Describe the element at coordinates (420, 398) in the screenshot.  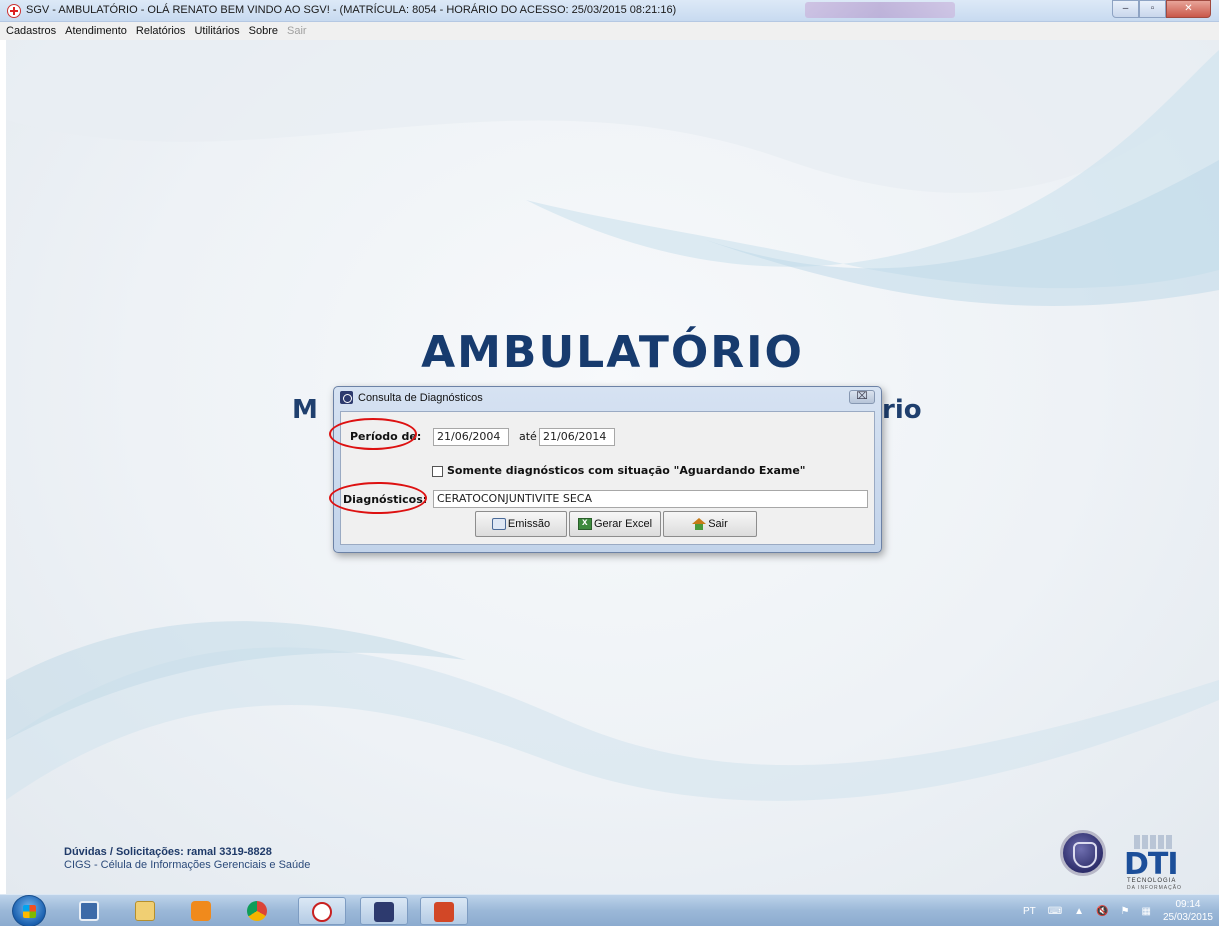
I see `dialog-title: Consulta de Diagnósticos` at that location.